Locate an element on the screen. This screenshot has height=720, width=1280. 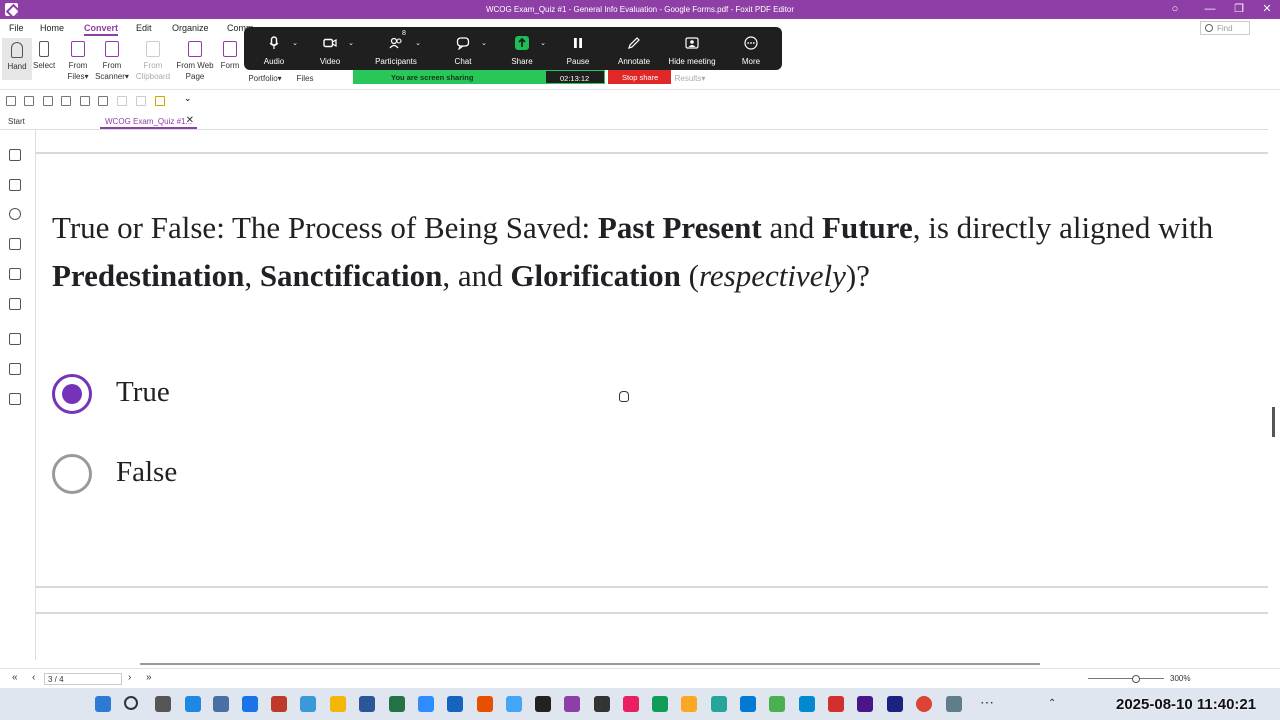
layers-icon is located at coordinates (15, 244).